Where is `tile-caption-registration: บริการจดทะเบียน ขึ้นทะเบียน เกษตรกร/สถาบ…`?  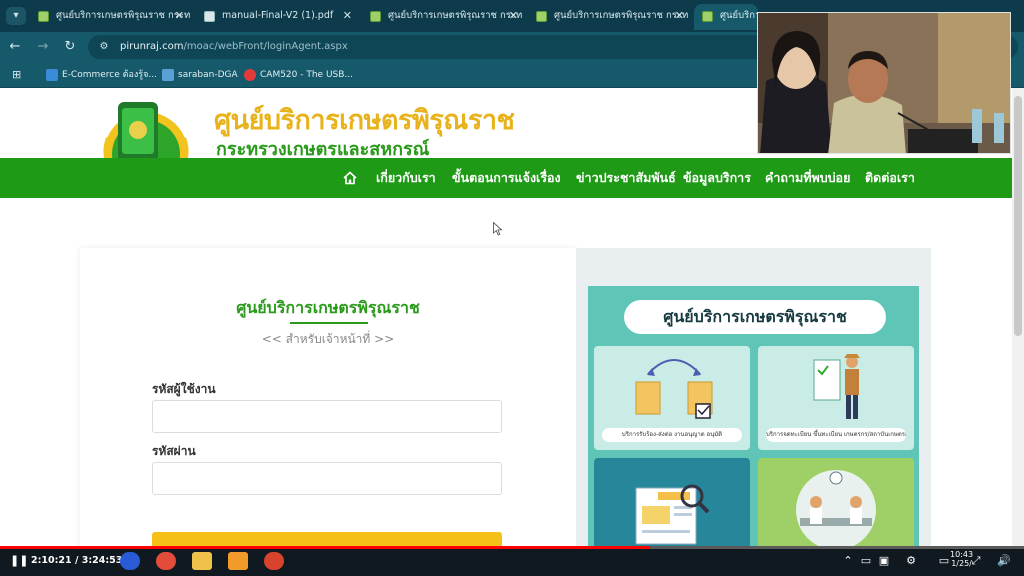 tile-caption-registration: บริการจดทะเบียน ขึ้นทะเบียน เกษตรกร/สถาบ… is located at coordinates (836, 435).